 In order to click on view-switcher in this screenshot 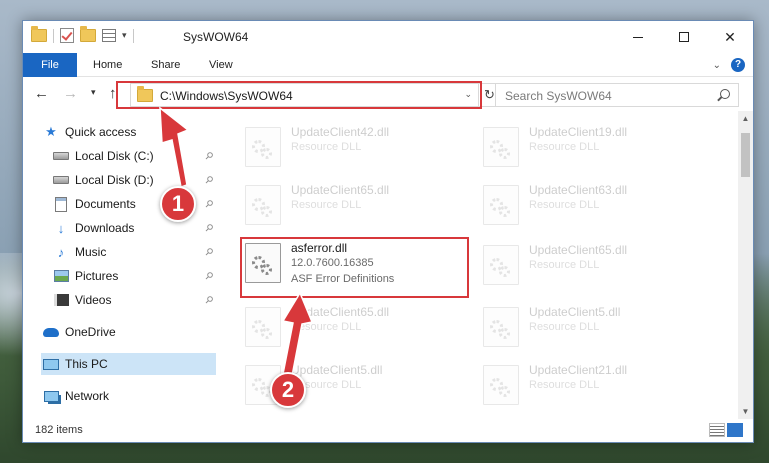, I will do `click(726, 430)`.